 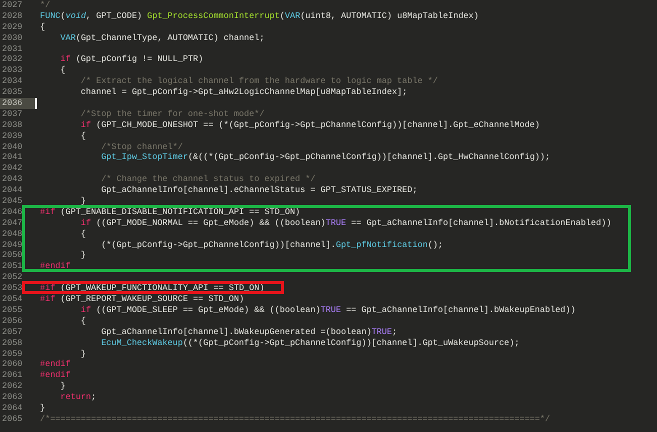 What do you see at coordinates (12, 278) in the screenshot?
I see `line-number: 2052` at bounding box center [12, 278].